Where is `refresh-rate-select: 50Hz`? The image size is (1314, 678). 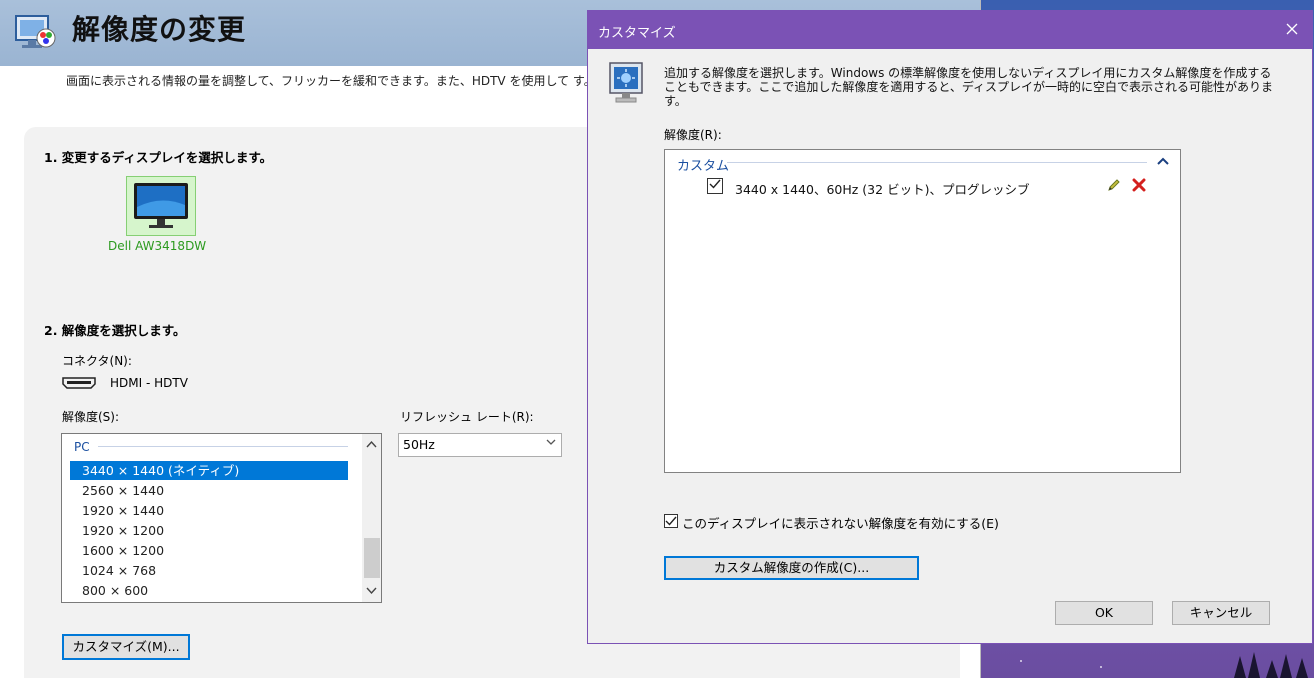 refresh-rate-select: 50Hz is located at coordinates (480, 445).